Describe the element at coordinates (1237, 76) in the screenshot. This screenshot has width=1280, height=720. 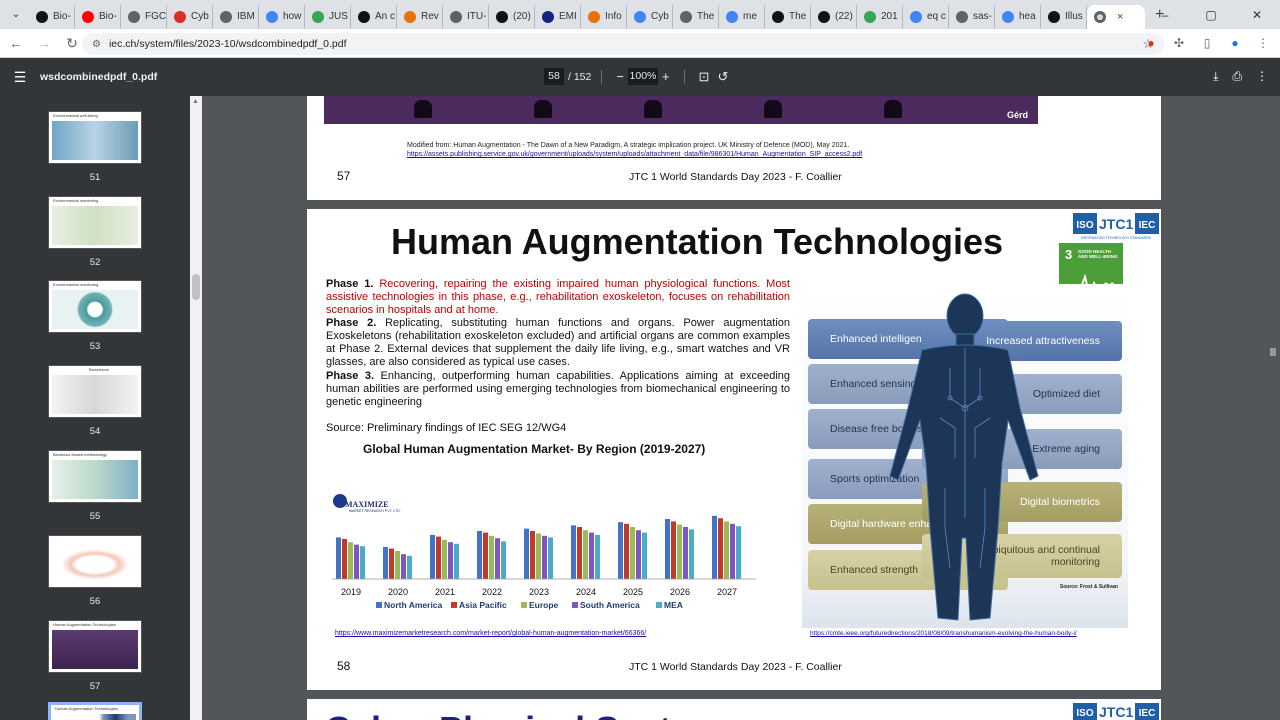
I see `print-icon: ⎙` at that location.